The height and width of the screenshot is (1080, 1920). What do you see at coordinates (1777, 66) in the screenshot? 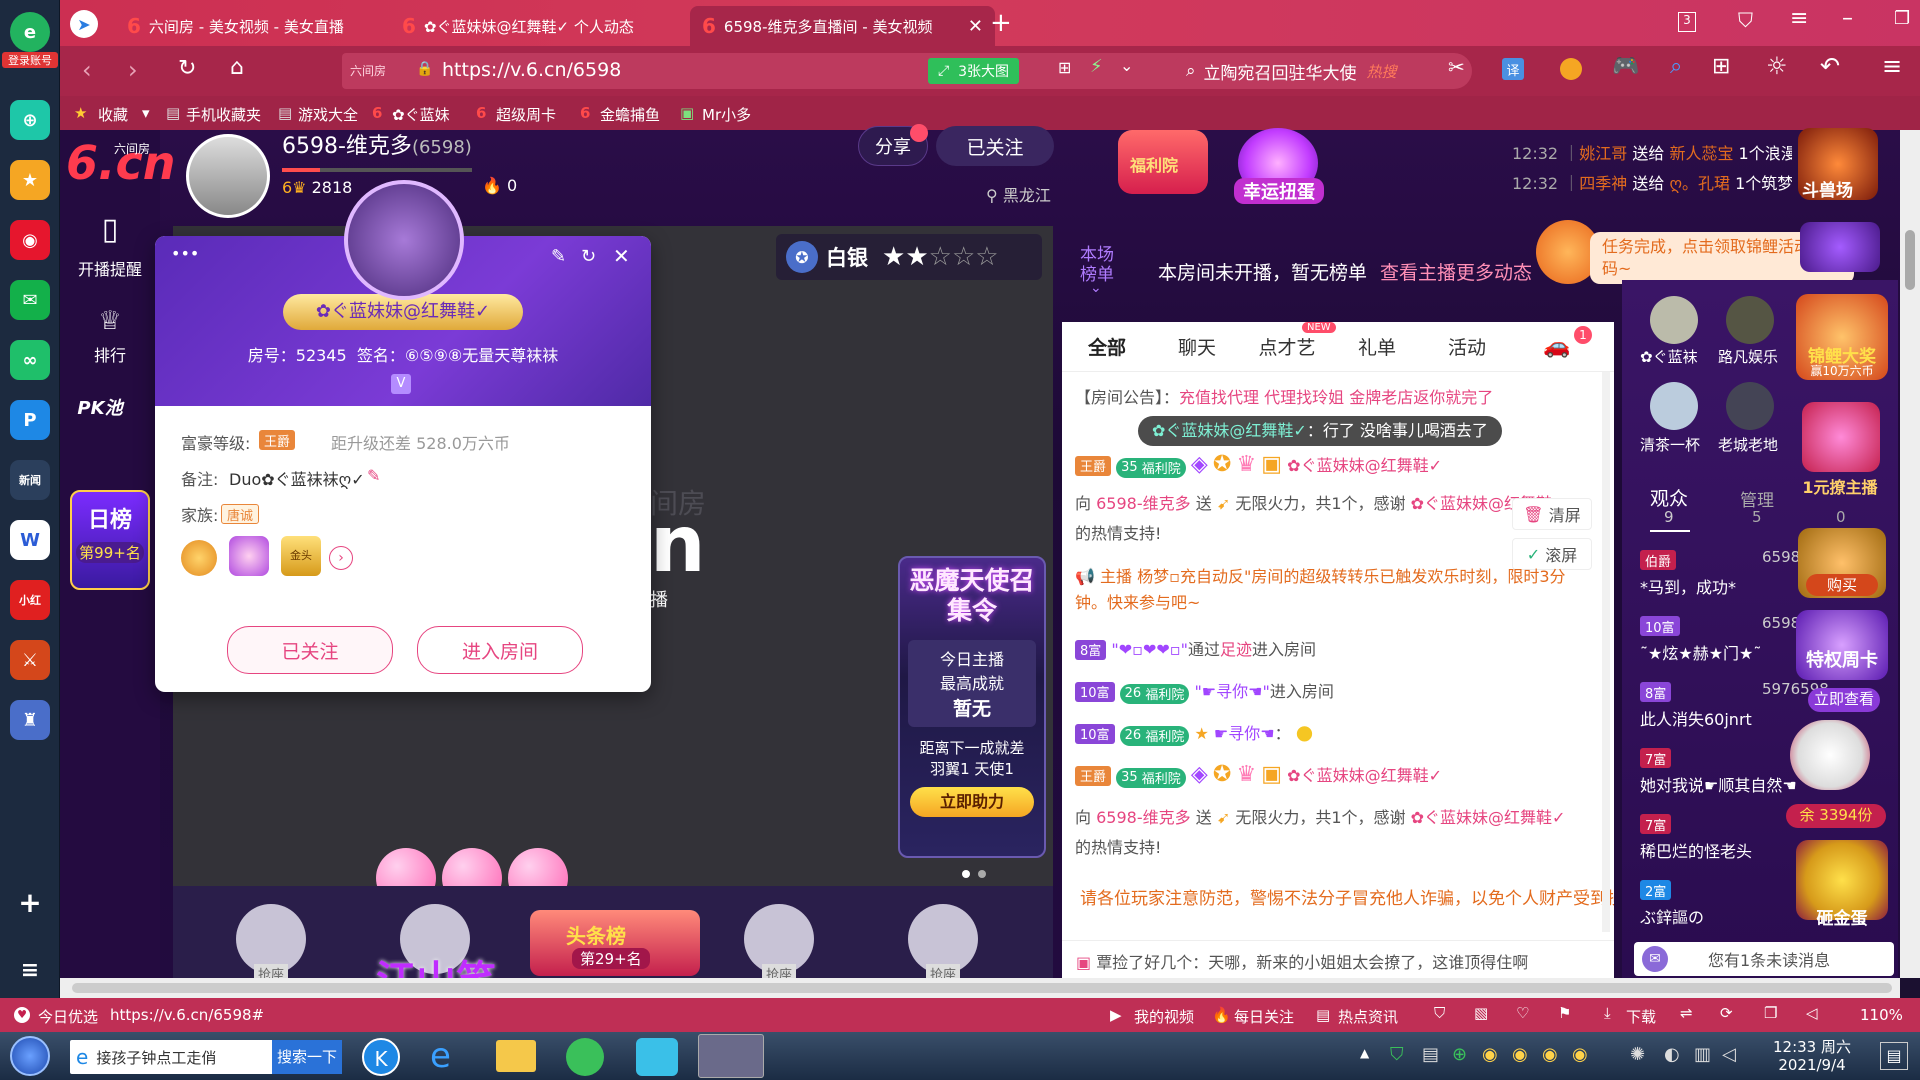
I see `brightness-icon: ☼` at bounding box center [1777, 66].